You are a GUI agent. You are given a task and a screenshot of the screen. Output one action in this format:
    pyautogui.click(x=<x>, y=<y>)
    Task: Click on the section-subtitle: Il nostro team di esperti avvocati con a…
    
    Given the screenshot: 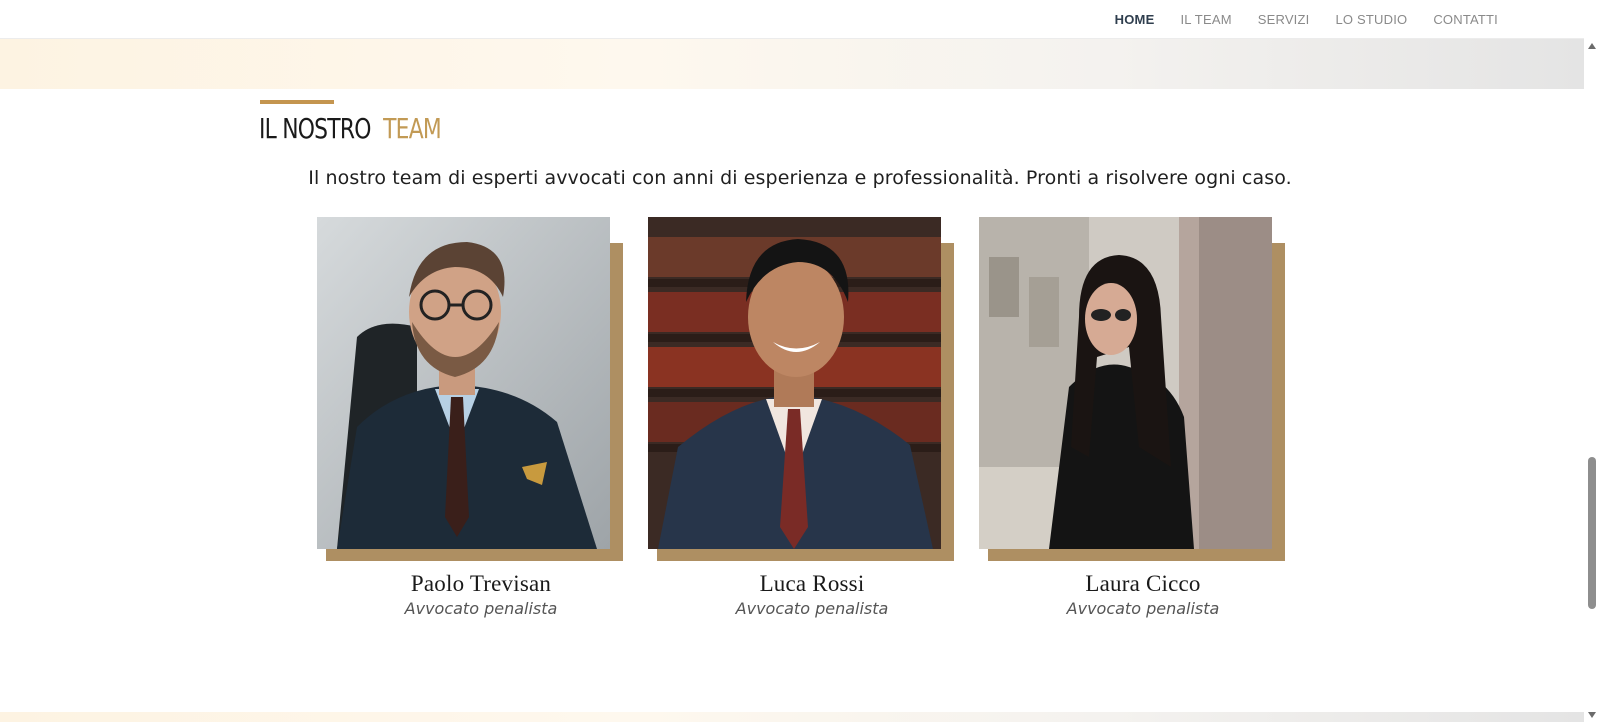 What is the action you would take?
    pyautogui.click(x=800, y=178)
    